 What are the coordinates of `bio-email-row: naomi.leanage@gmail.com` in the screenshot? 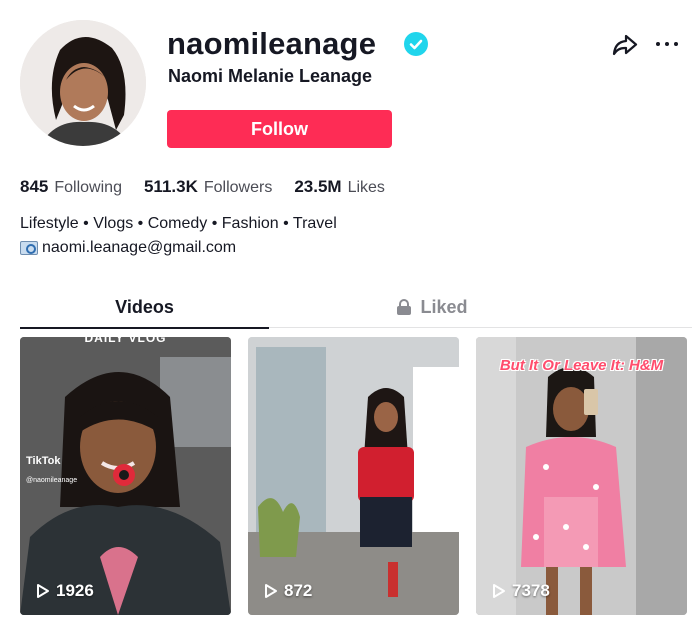 It's located at (178, 248).